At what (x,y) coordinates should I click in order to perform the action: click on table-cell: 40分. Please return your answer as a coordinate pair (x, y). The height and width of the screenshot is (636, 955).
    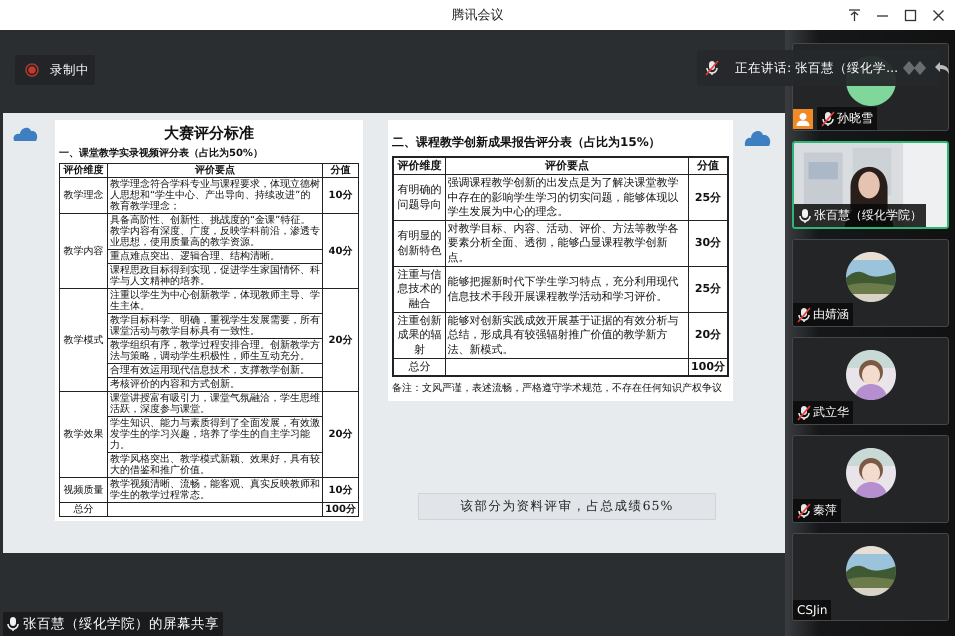
    Looking at the image, I should click on (340, 251).